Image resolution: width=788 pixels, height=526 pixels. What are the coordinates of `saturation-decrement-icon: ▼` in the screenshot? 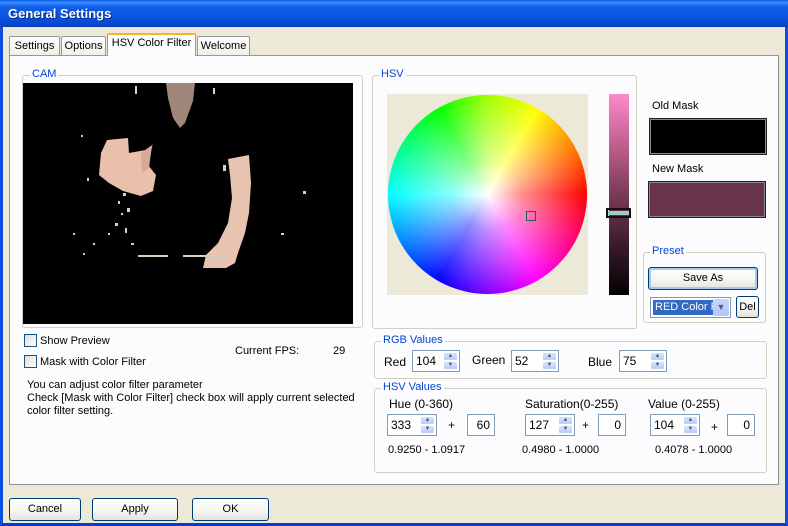 It's located at (565, 429).